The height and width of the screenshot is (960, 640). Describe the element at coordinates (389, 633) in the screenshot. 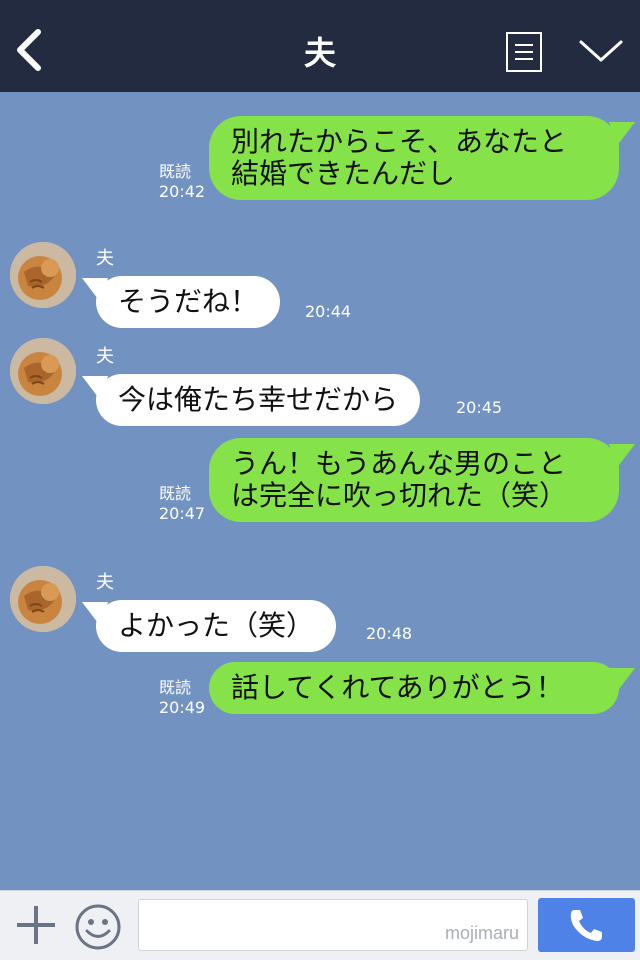

I see `message-time: 20:48` at that location.